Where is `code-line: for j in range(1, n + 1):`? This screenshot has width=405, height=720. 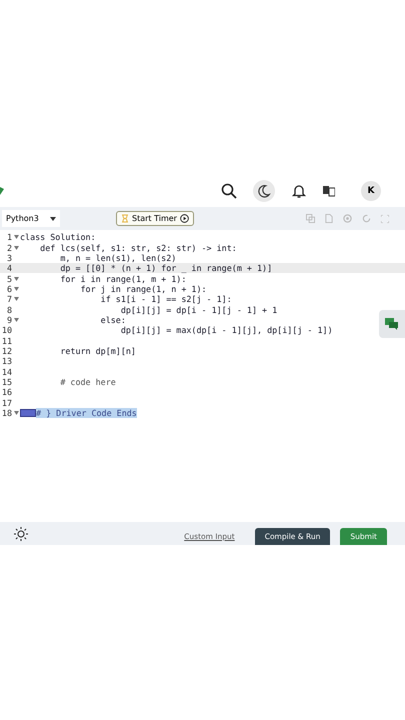 code-line: for j in range(1, n + 1): is located at coordinates (143, 289).